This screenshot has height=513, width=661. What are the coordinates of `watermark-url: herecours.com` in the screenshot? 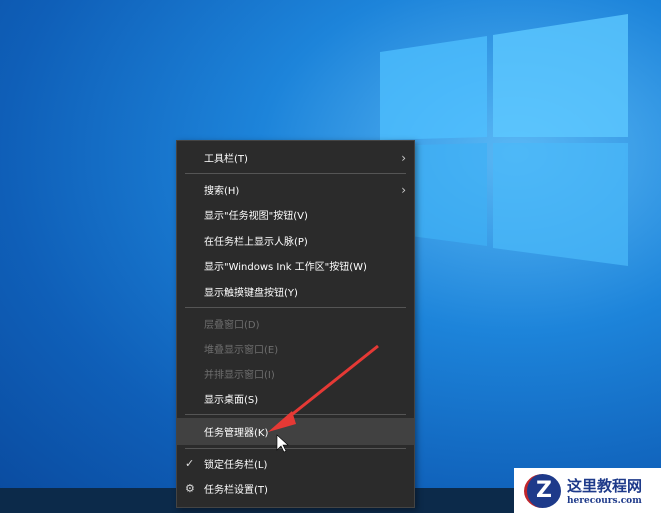 It's located at (604, 501).